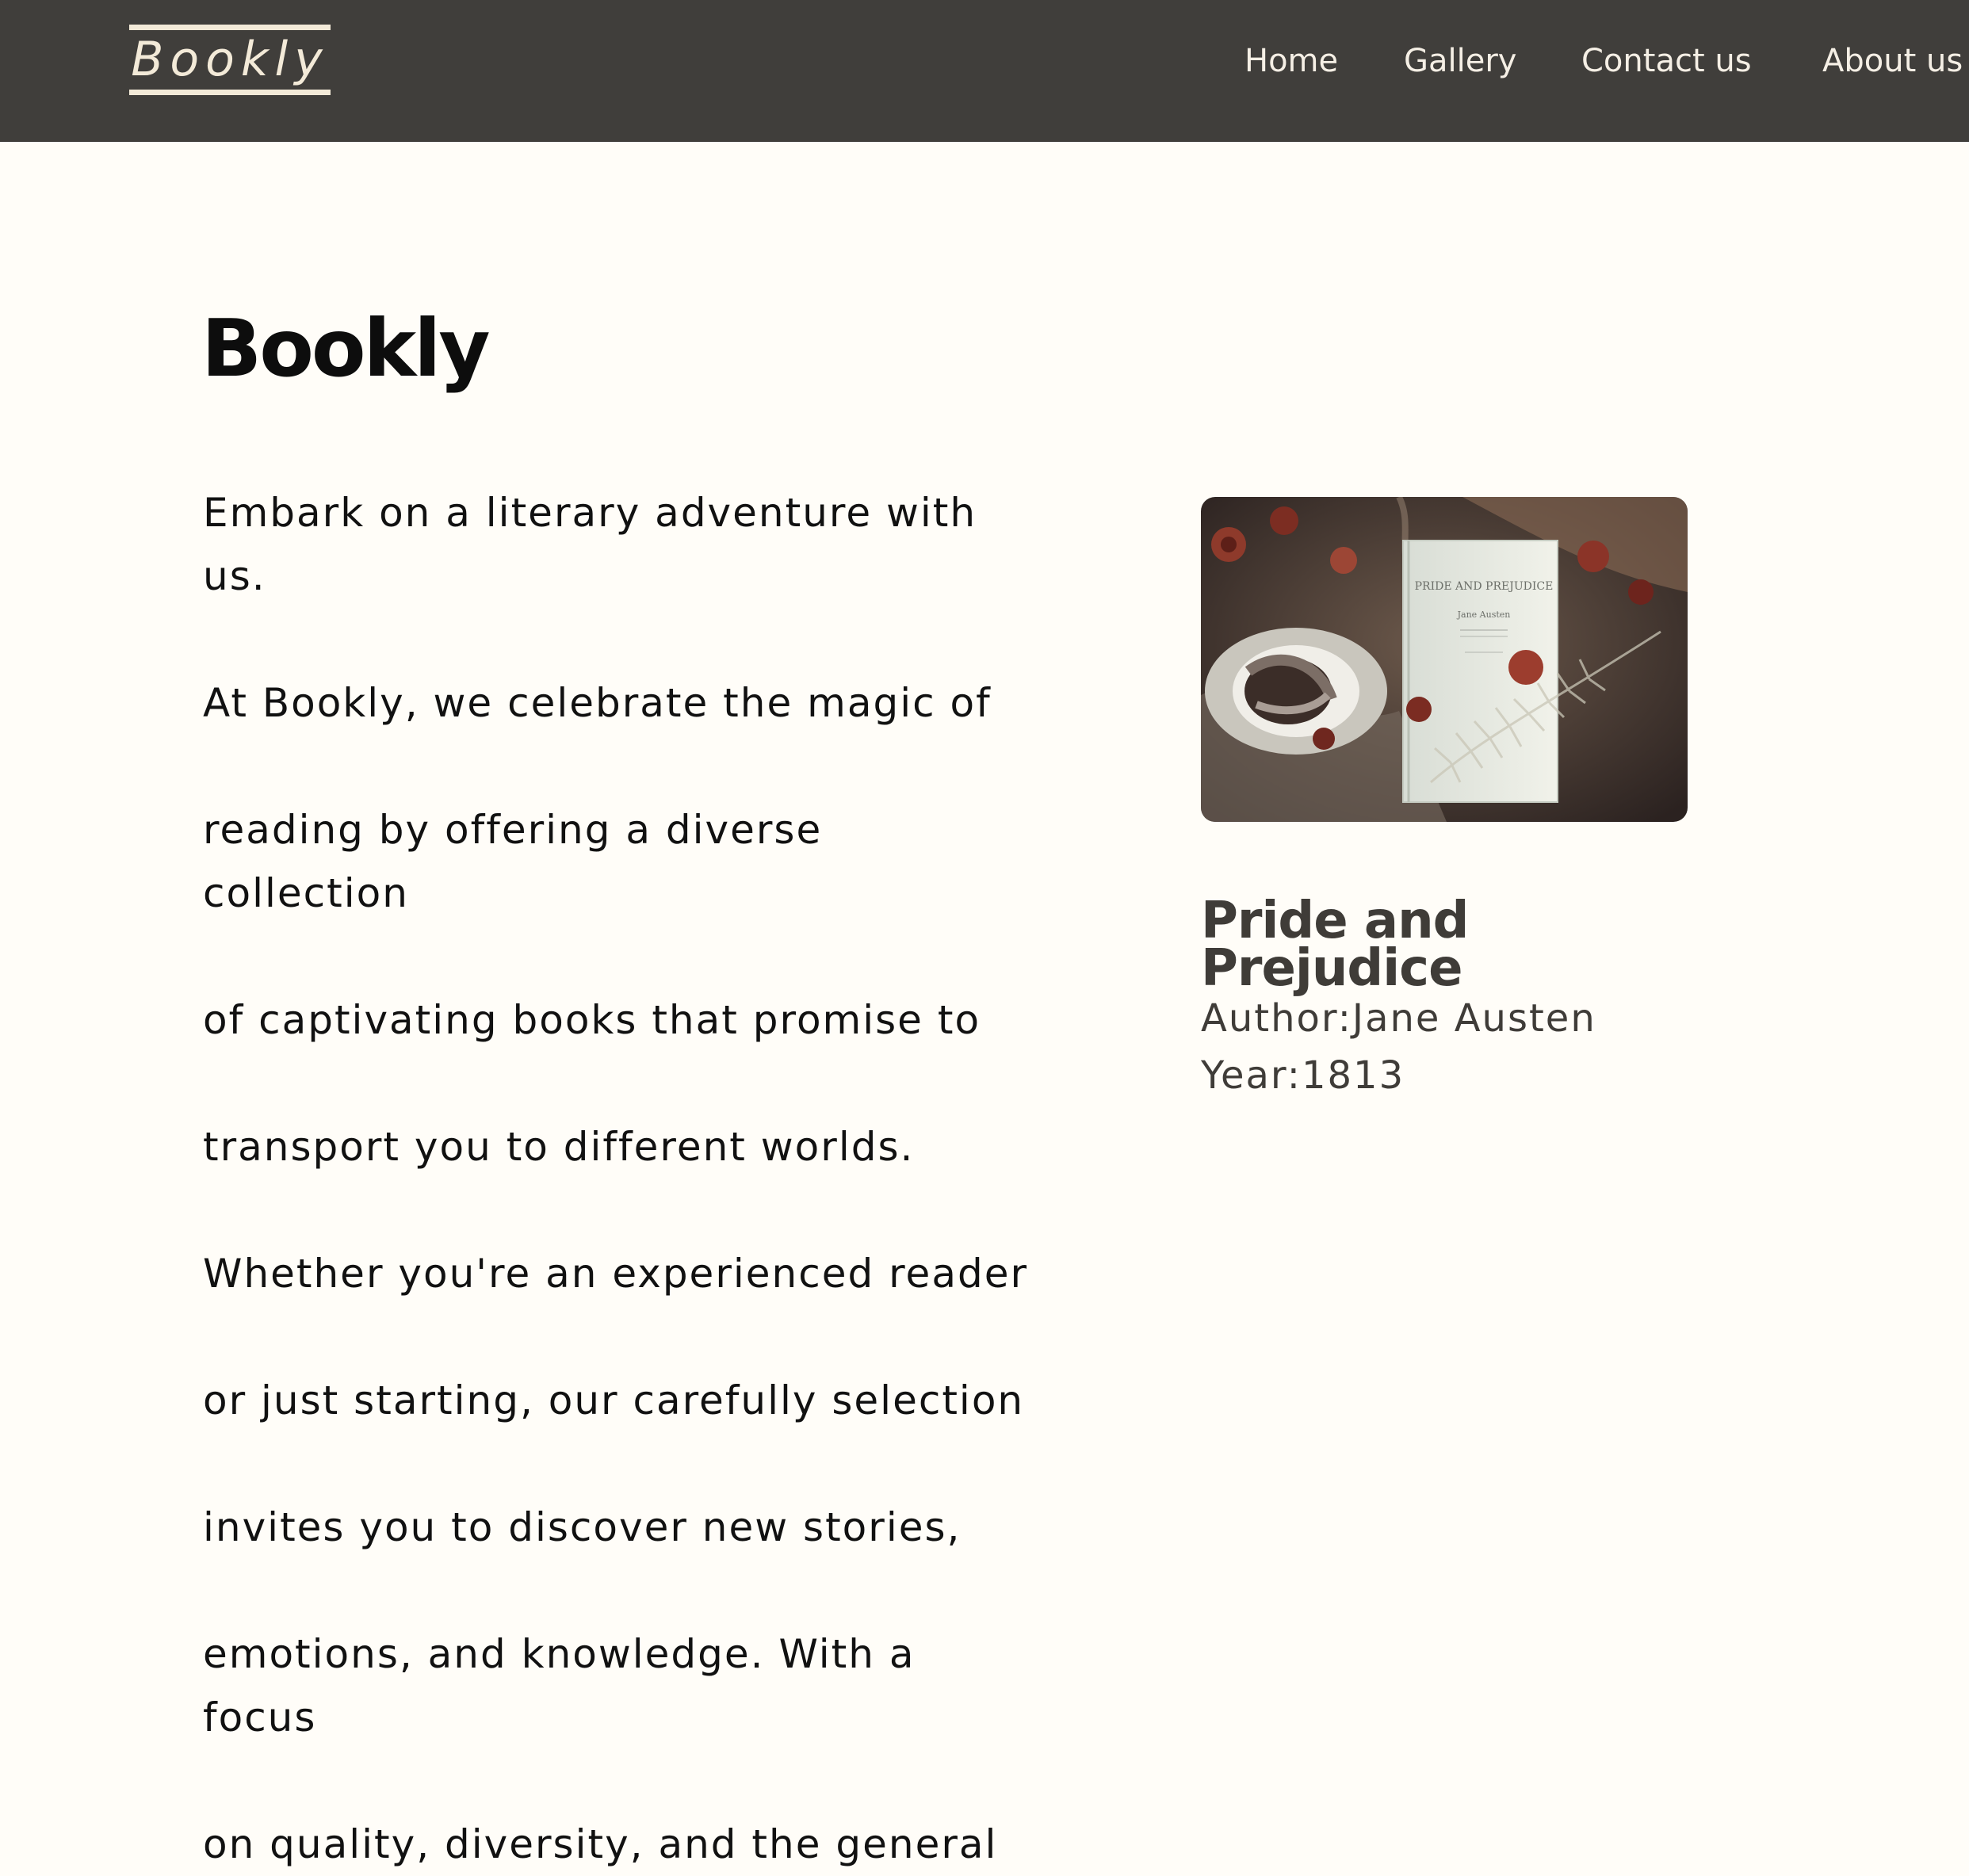  Describe the element at coordinates (1892, 61) in the screenshot. I see `nav-about-link: About us` at that location.